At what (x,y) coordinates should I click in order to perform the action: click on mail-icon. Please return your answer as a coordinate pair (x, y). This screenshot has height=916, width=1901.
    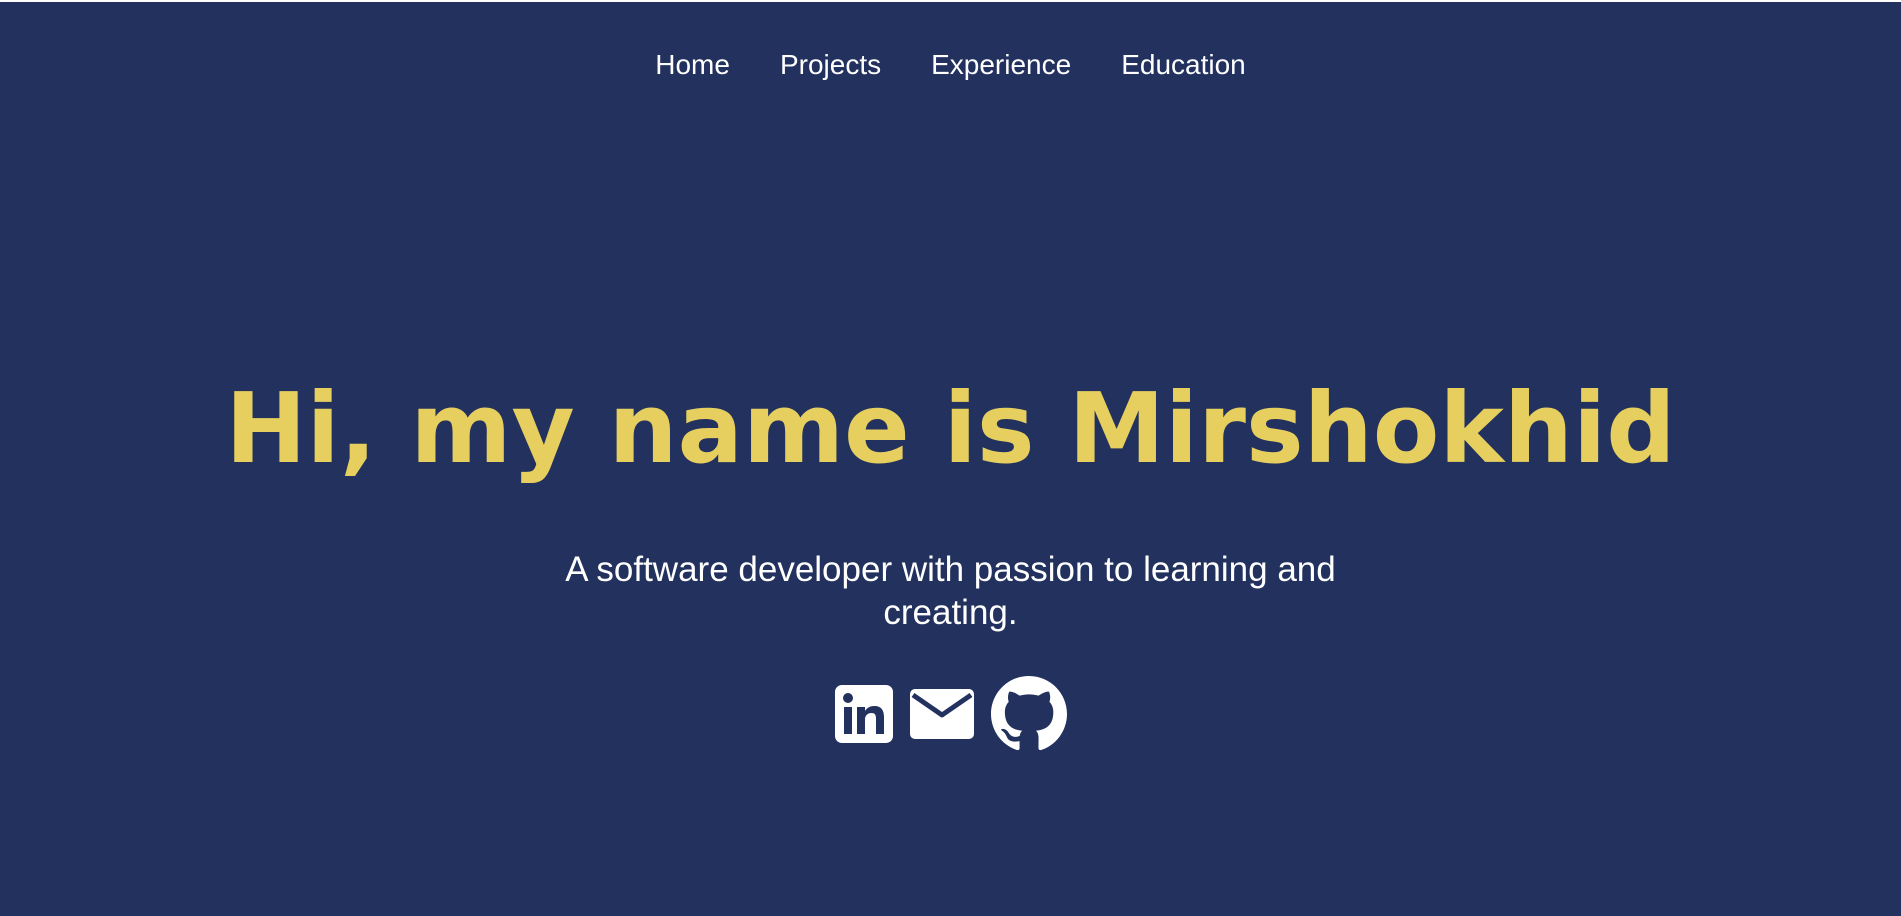
    Looking at the image, I should click on (941, 714).